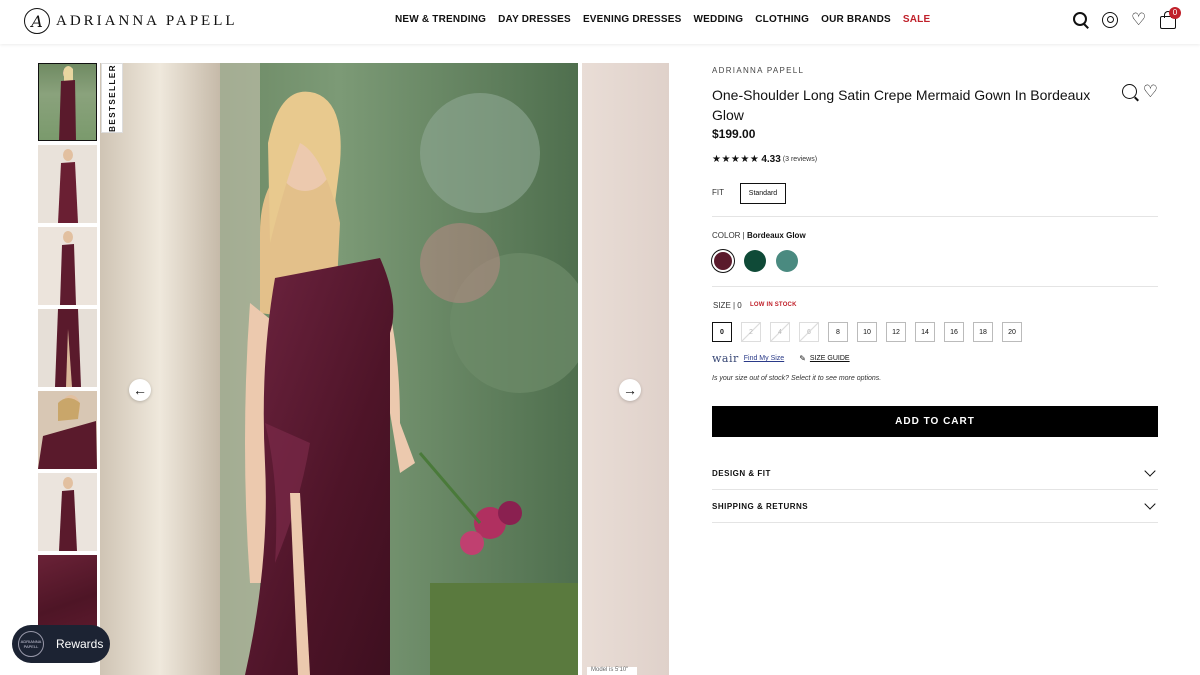 Image resolution: width=1200 pixels, height=675 pixels. I want to click on size-8-button: 8, so click(838, 332).